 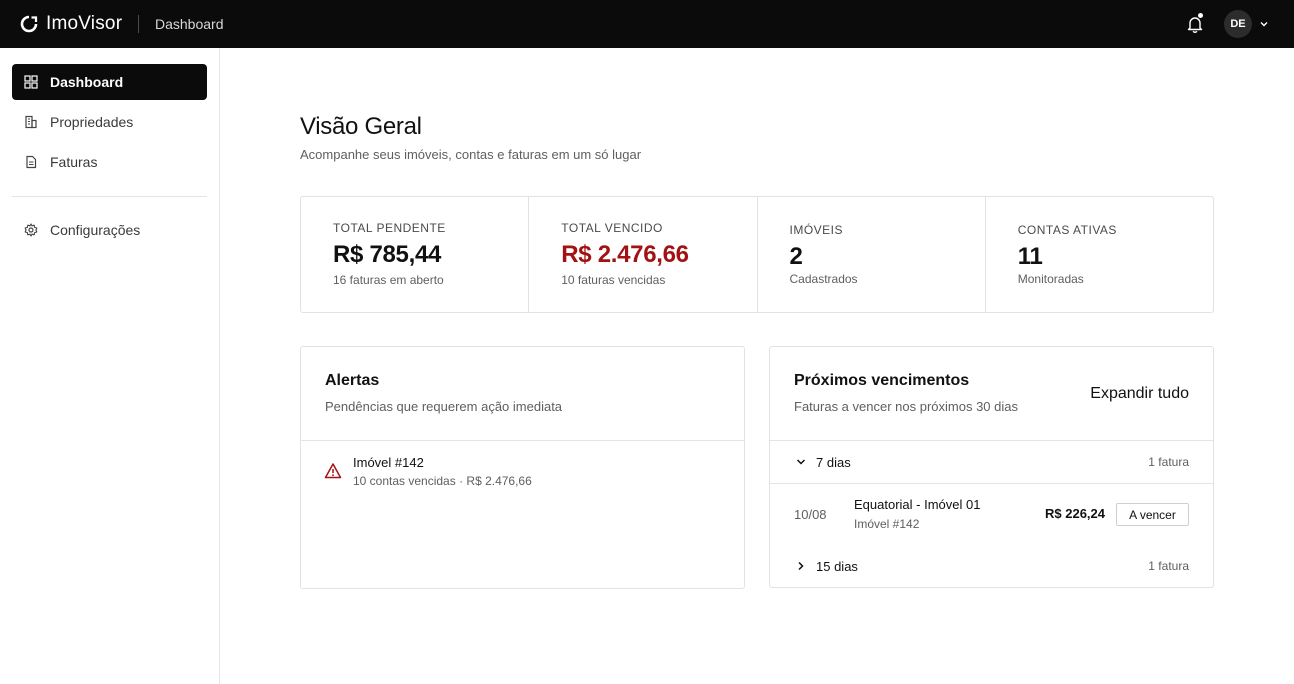 I want to click on grid-icon, so click(x=31, y=82).